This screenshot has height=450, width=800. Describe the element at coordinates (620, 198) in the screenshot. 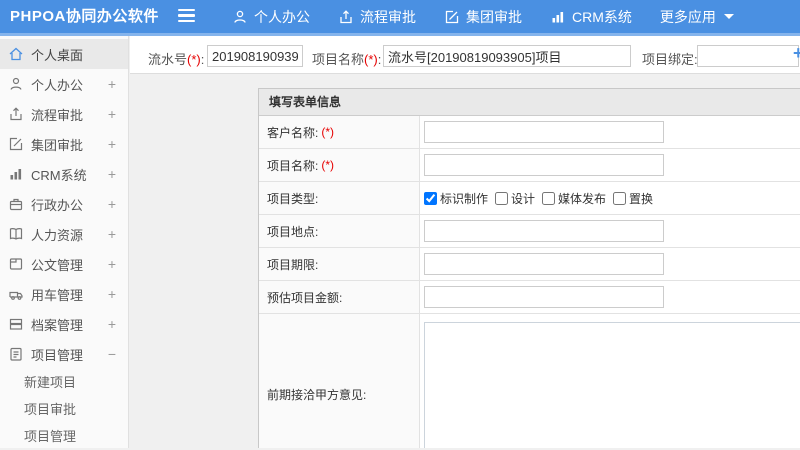

I see `checkbox-exchange` at that location.